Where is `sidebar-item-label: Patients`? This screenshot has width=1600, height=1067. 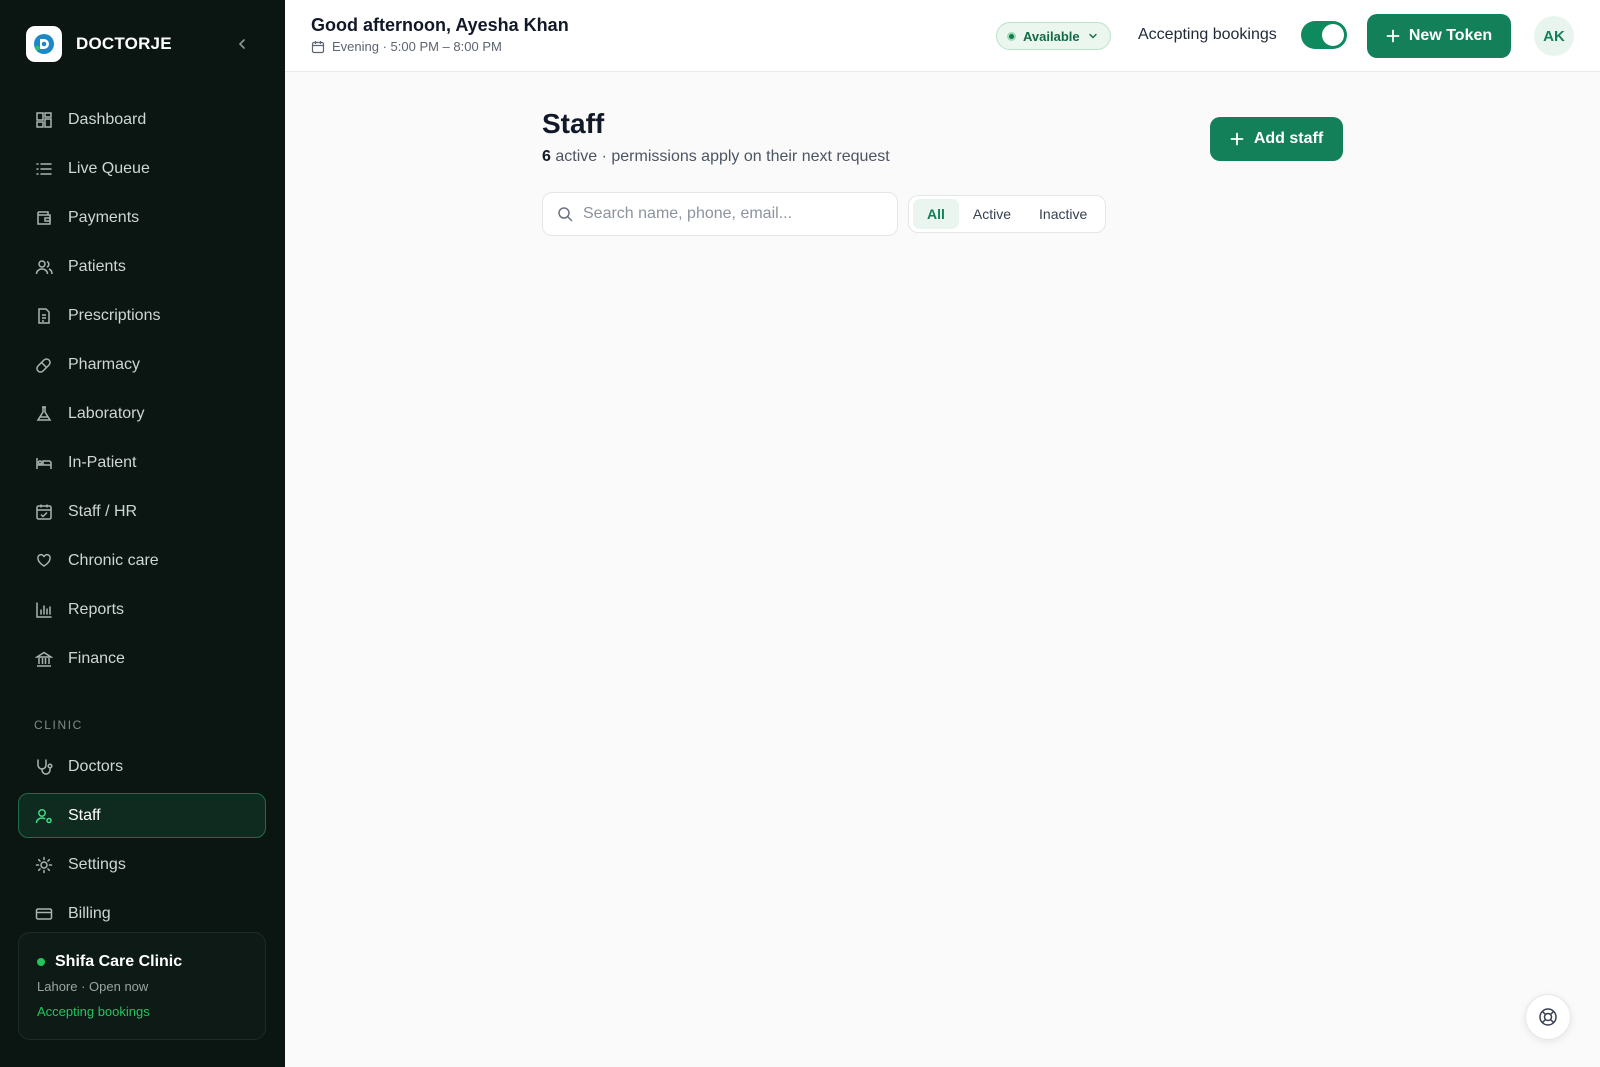
sidebar-item-label: Patients is located at coordinates (97, 266).